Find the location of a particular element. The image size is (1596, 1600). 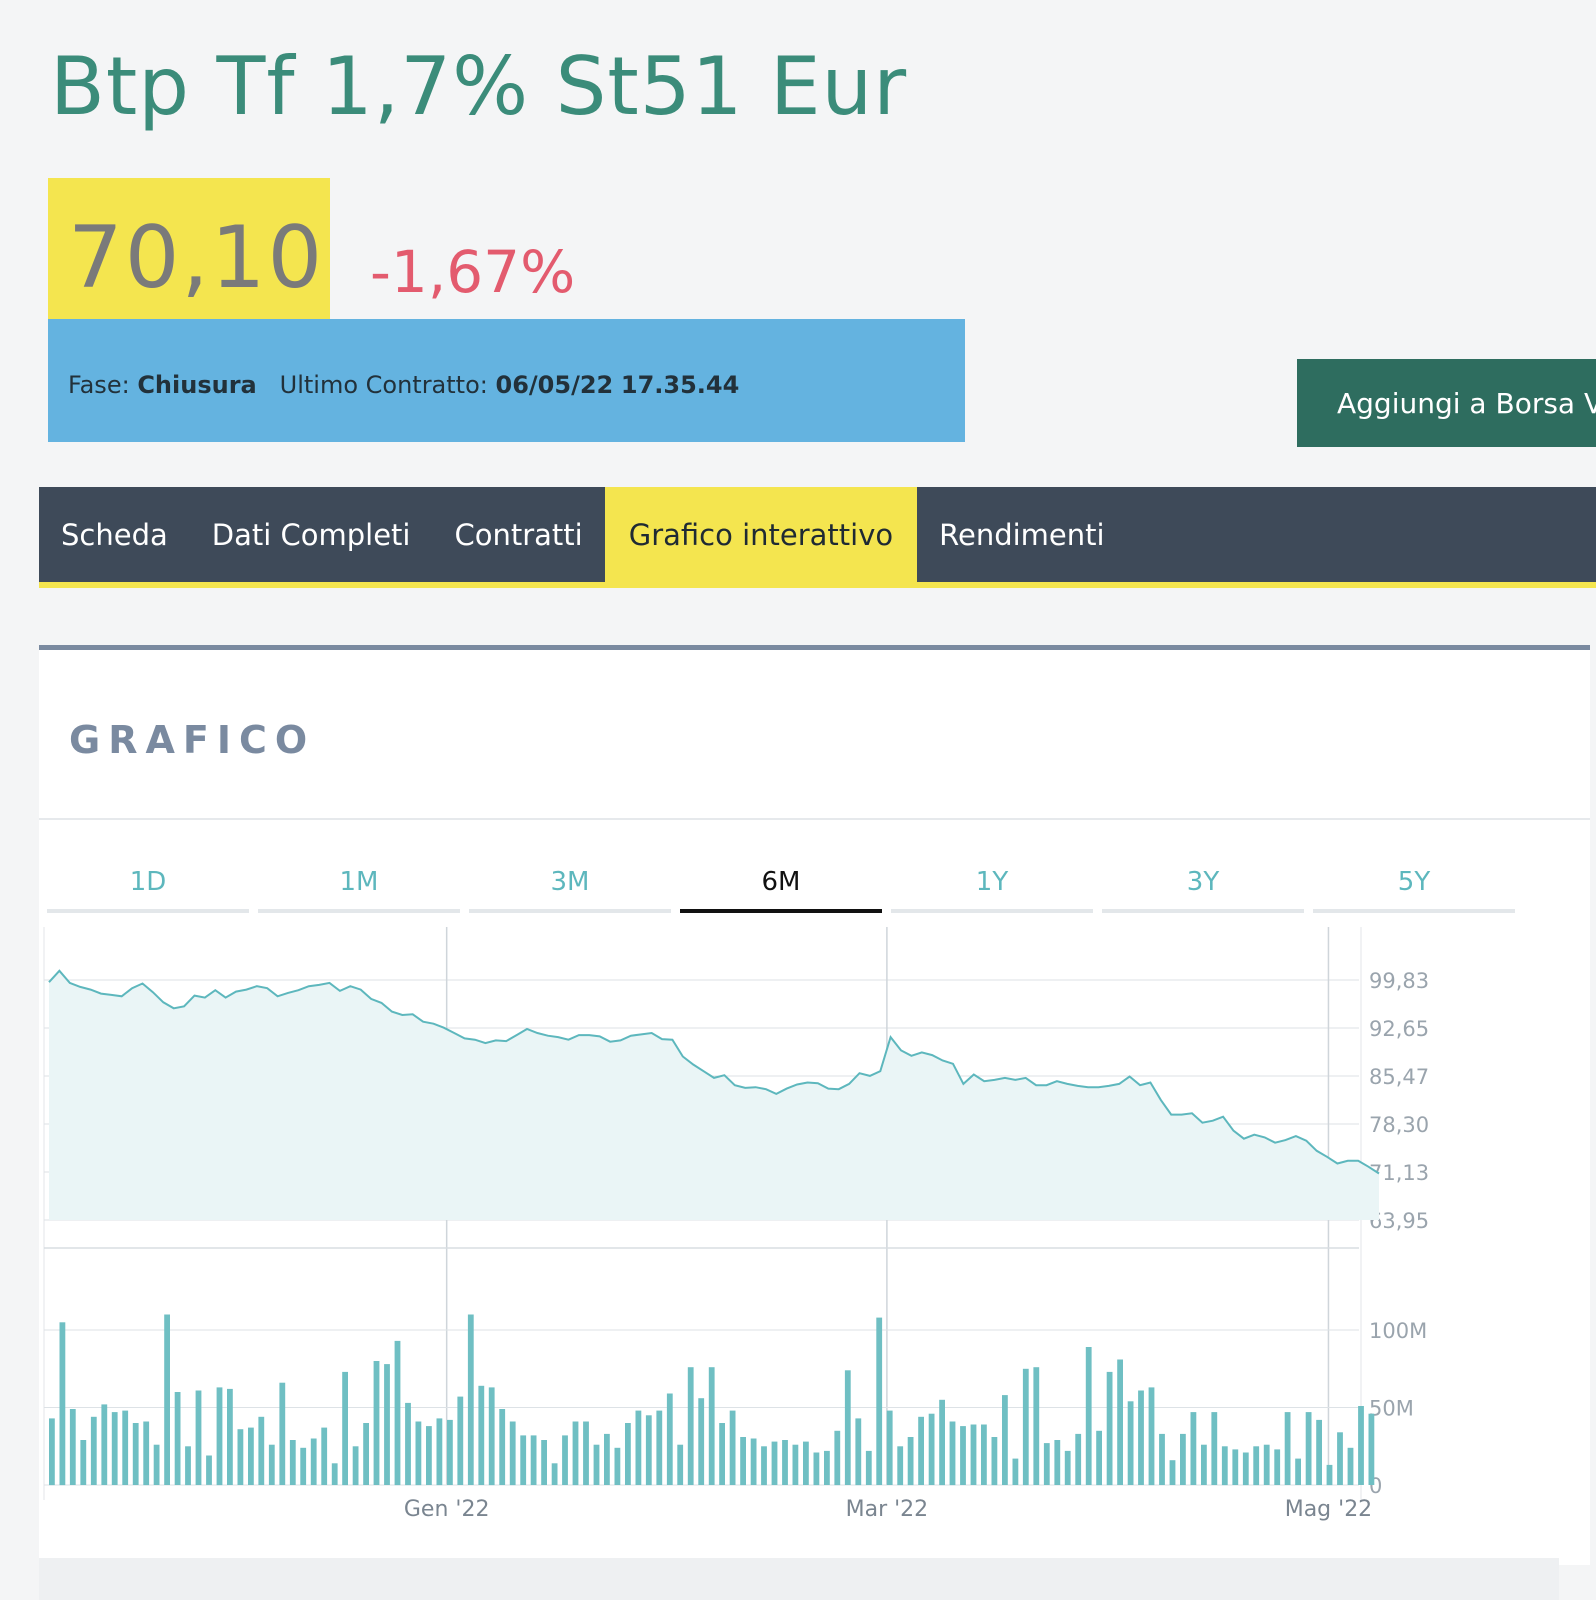

page-title: Btp Tf 1,7% St51 Eur is located at coordinates (479, 86).